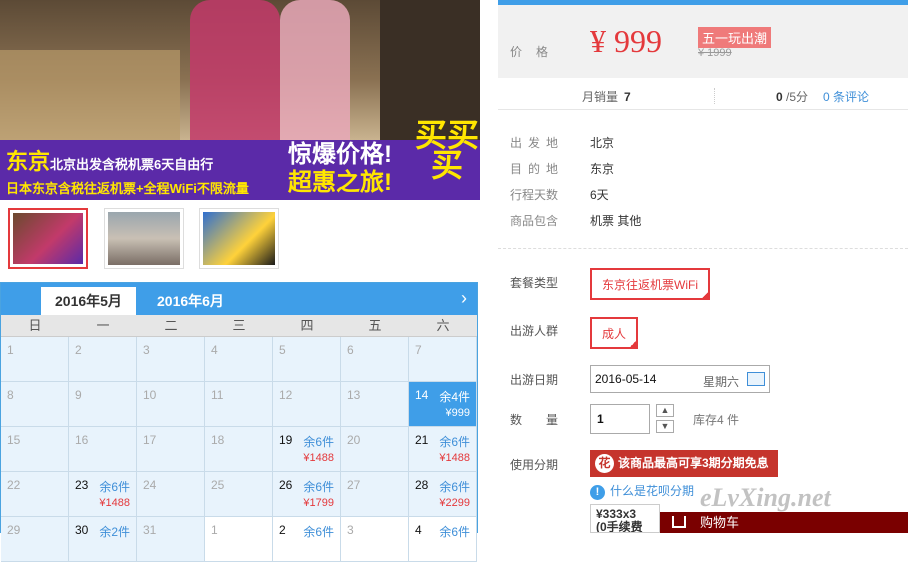  What do you see at coordinates (642, 491) in the screenshot?
I see `installment-help-link: ! 什么是花呗分期` at bounding box center [642, 491].